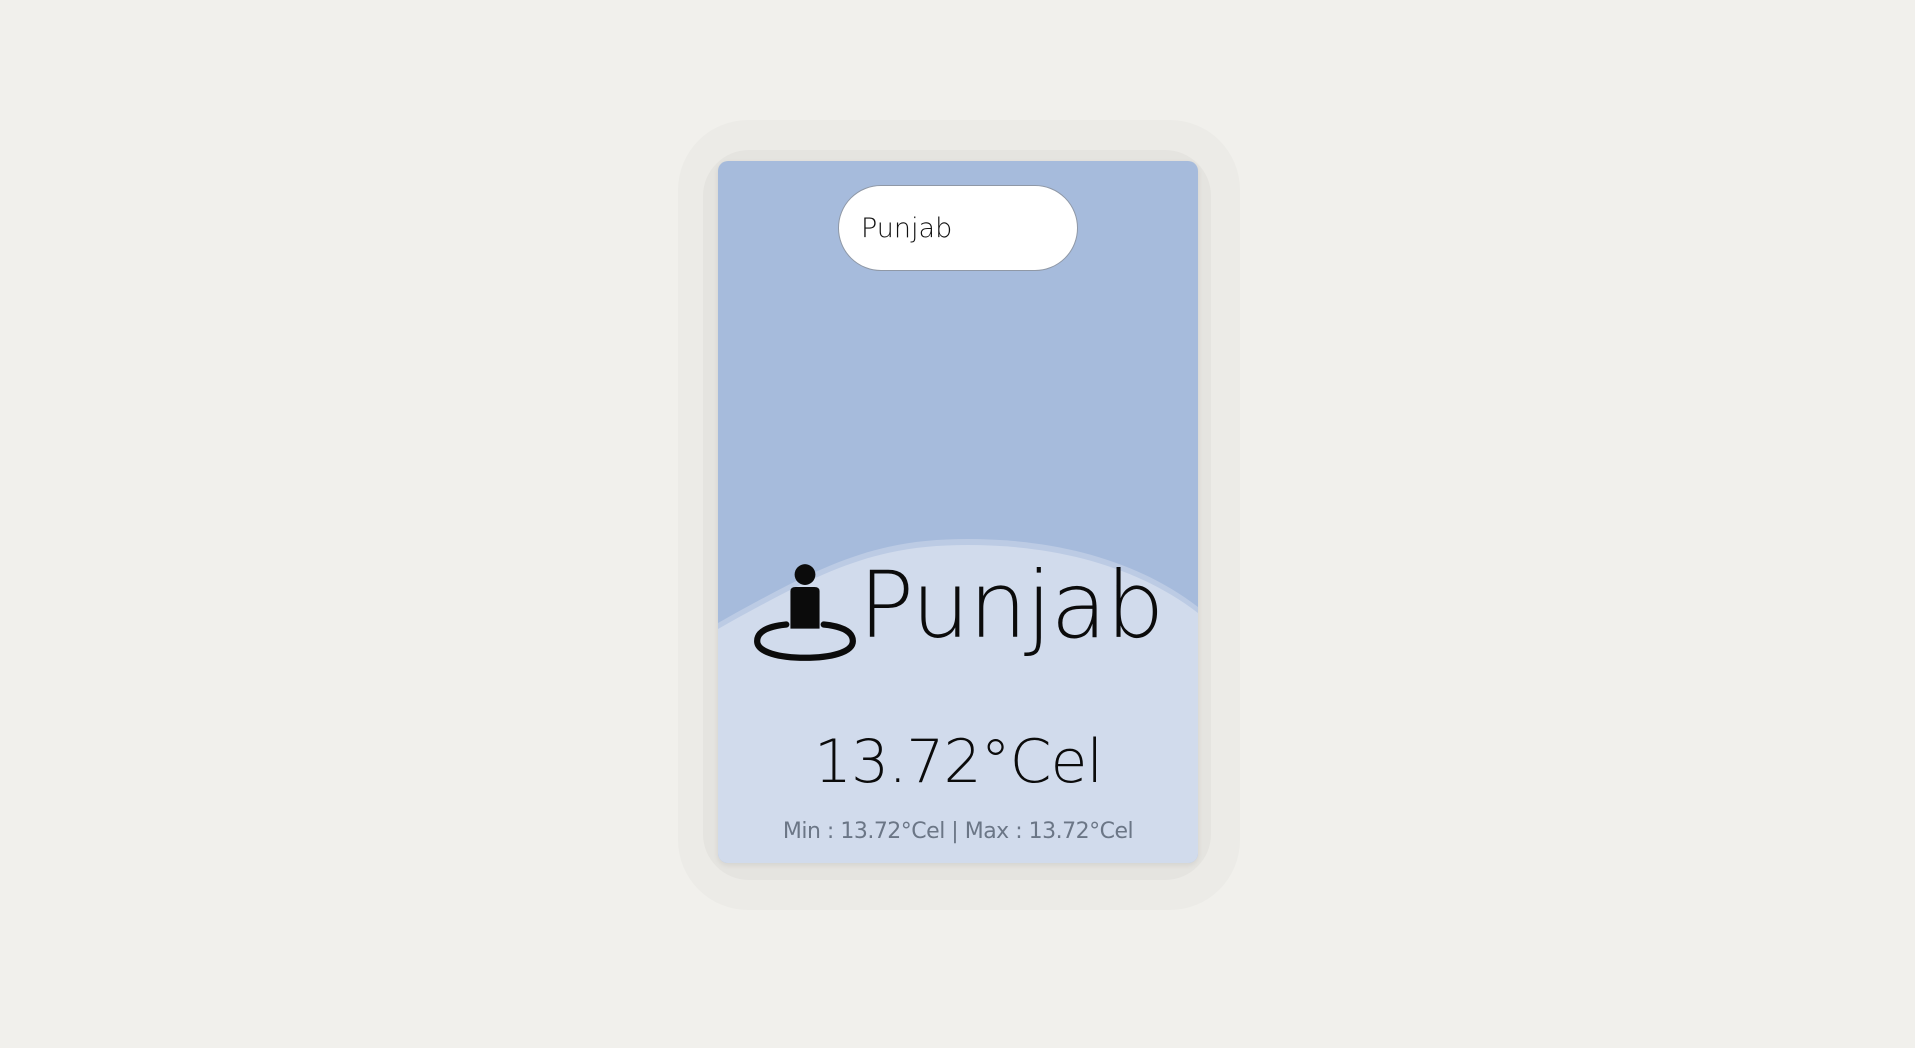 The image size is (1915, 1048). I want to click on min-max-temperature: Min : 13.72°Cel | Max : 13.72°Cel, so click(958, 831).